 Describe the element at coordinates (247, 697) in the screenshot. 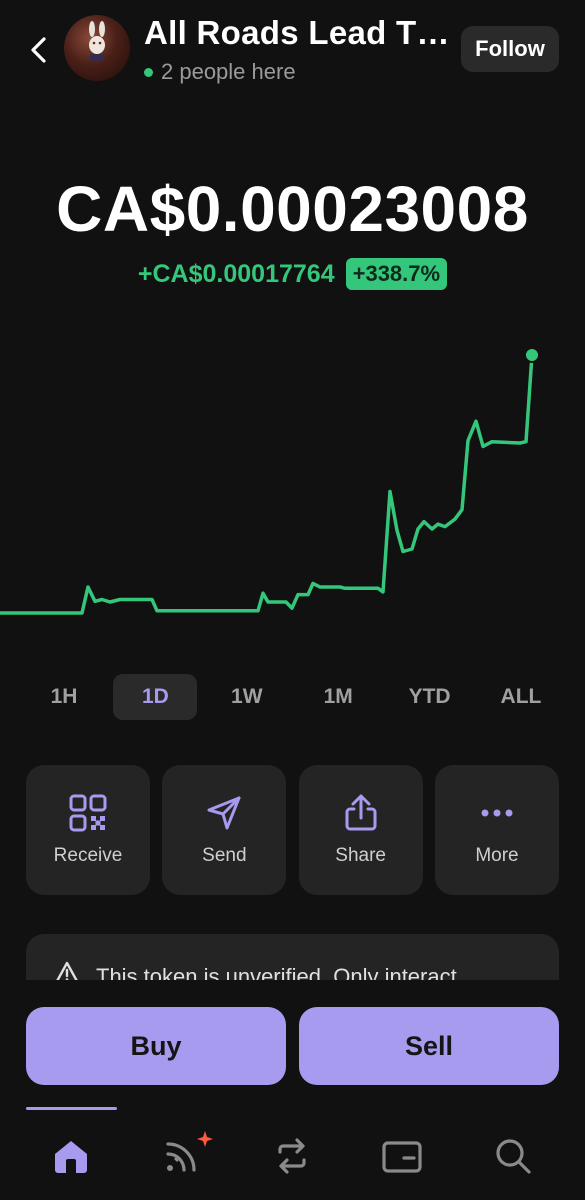

I see `range-1w: 1W` at that location.